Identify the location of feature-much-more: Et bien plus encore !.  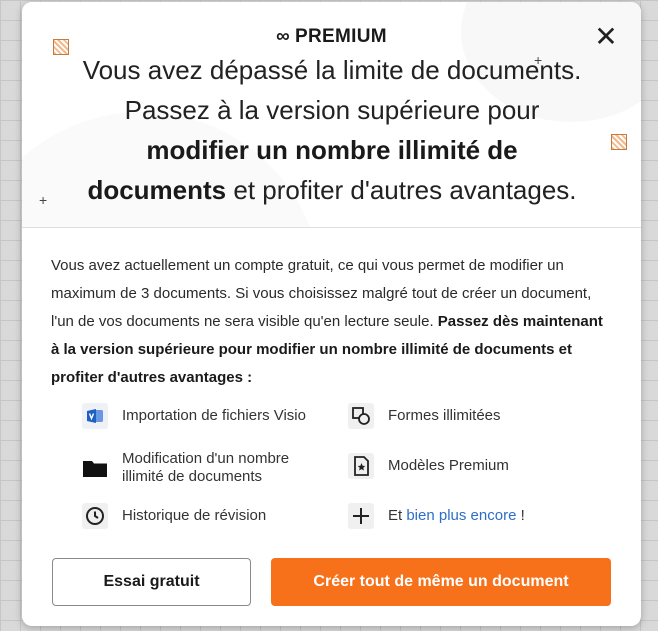
(436, 516).